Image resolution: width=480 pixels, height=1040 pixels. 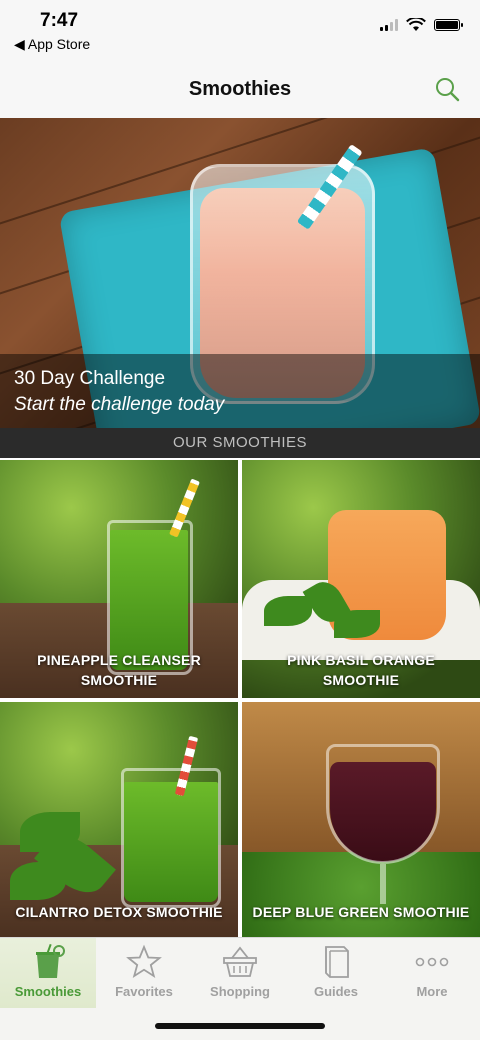 What do you see at coordinates (240, 961) in the screenshot?
I see `basket-icon` at bounding box center [240, 961].